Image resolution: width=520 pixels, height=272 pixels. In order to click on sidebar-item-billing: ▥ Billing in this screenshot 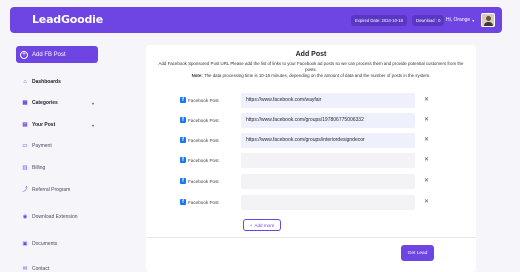, I will do `click(58, 168)`.